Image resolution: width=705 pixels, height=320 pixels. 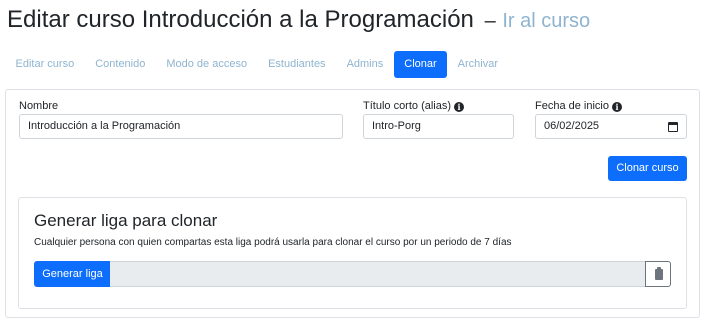 What do you see at coordinates (120, 64) in the screenshot?
I see `tab-contenido: Contenido` at bounding box center [120, 64].